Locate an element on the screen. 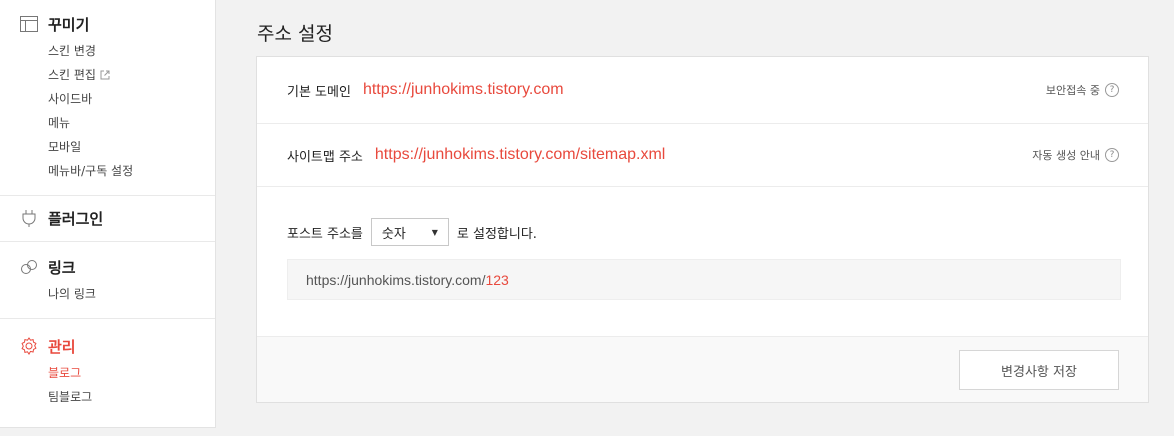 The width and height of the screenshot is (1174, 436). sidebar-group-head-decorate: 꾸미기 is located at coordinates (107, 24).